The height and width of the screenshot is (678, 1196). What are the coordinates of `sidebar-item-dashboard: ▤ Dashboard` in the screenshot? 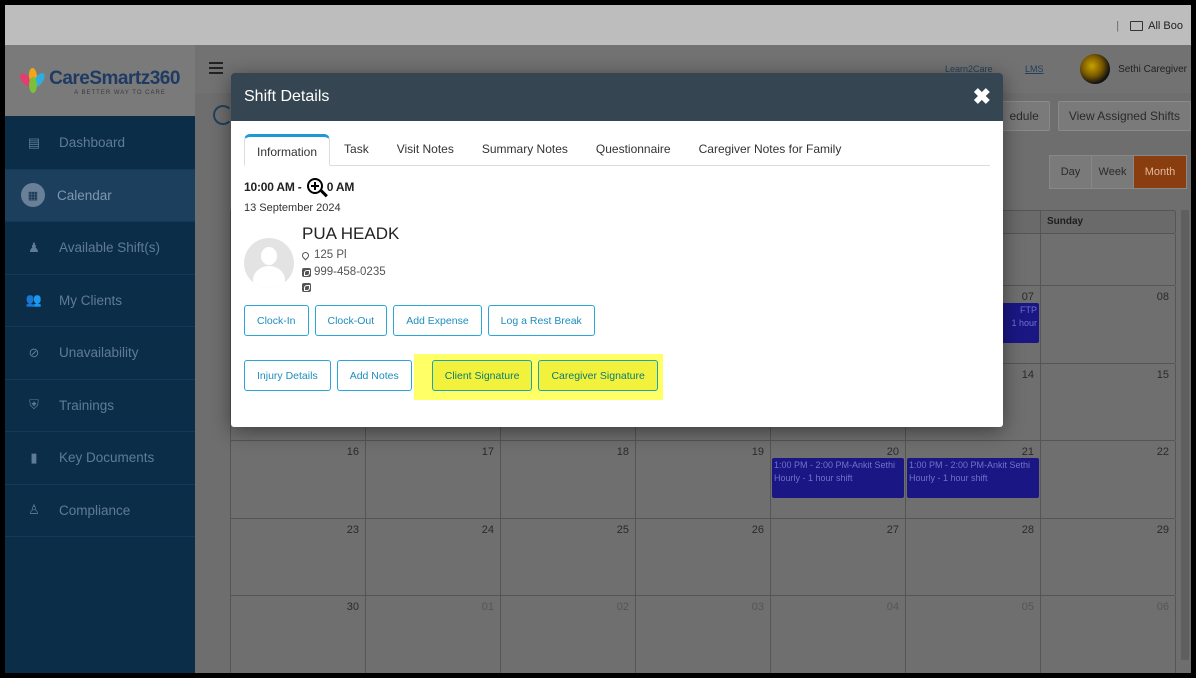 It's located at (100, 143).